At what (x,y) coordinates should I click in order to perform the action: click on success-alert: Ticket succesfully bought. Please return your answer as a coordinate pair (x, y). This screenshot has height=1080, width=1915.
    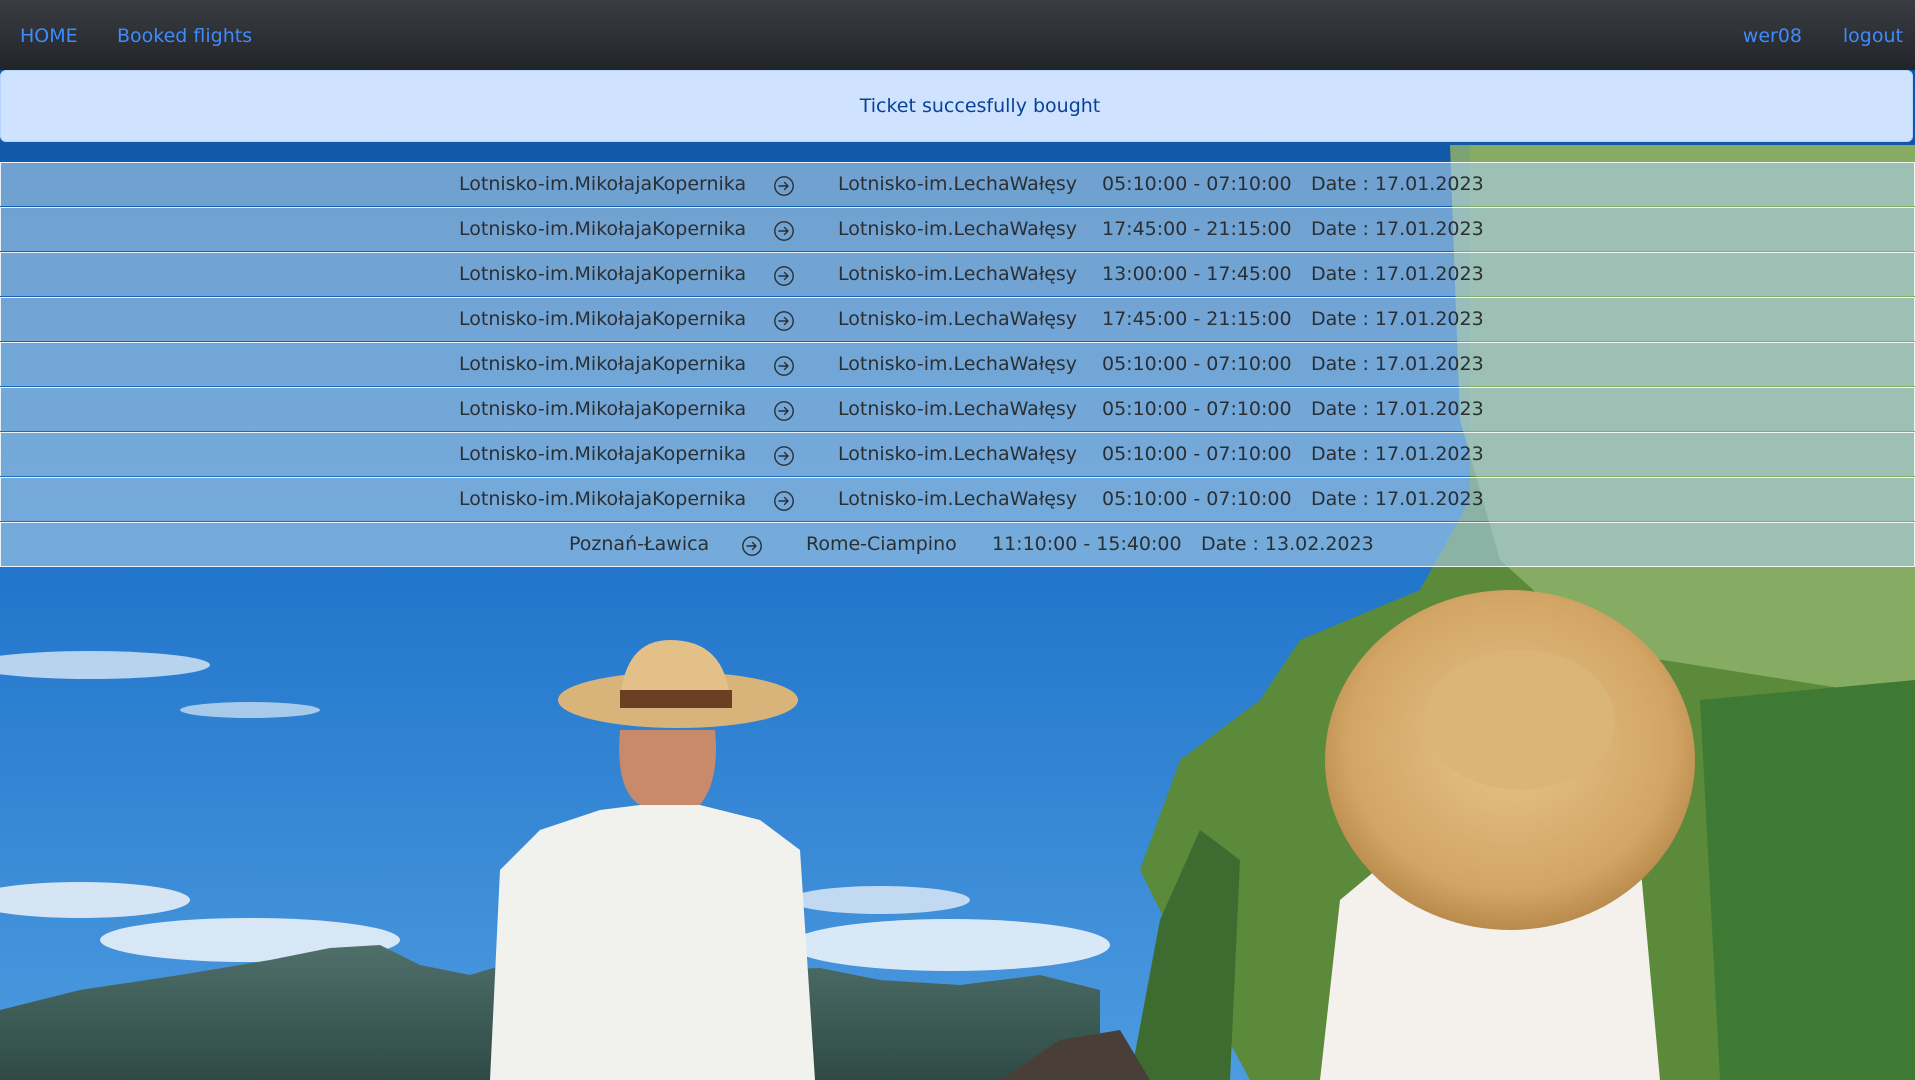
    Looking at the image, I should click on (956, 106).